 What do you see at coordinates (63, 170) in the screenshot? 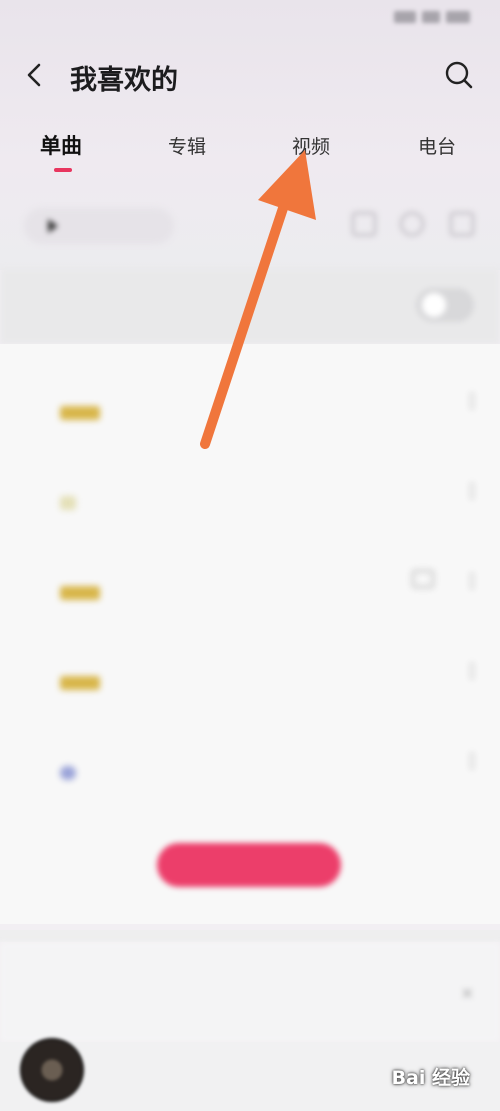
I see `active-tab-indicator` at bounding box center [63, 170].